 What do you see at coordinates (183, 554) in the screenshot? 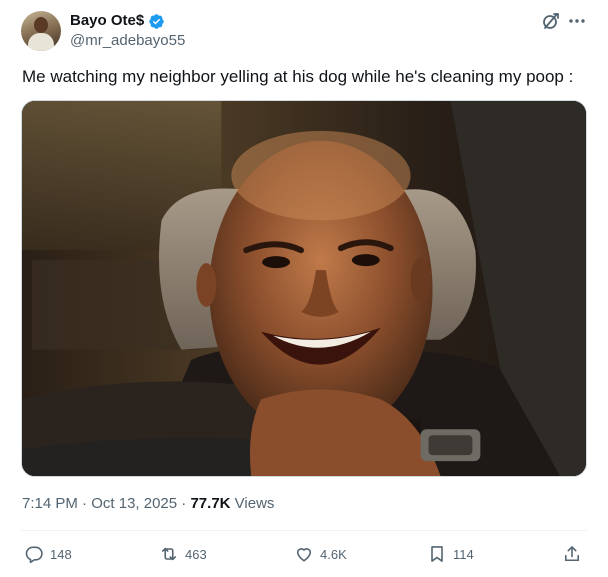
I see `repost-button: 463` at bounding box center [183, 554].